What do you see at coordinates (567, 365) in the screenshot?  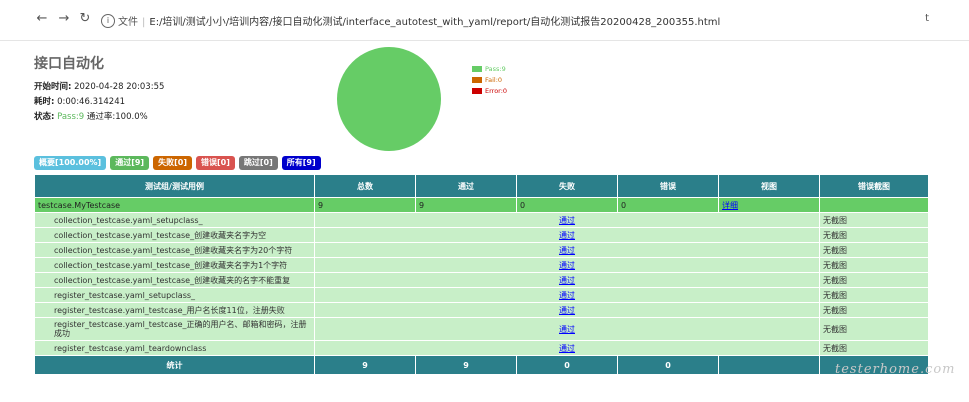 I see `total-fail: 0` at bounding box center [567, 365].